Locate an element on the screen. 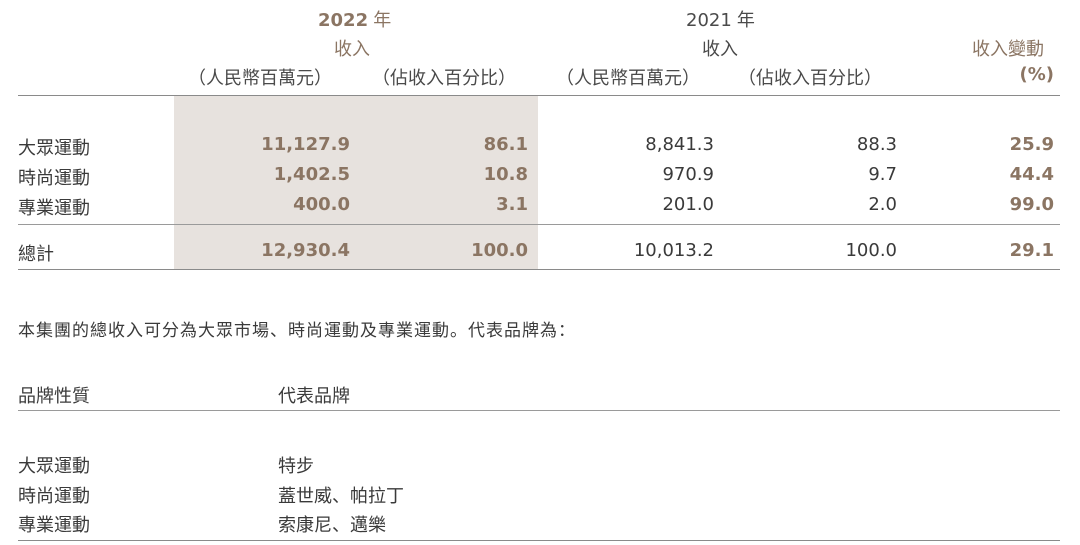  revenue-label-2021: 收入 is located at coordinates (720, 49).